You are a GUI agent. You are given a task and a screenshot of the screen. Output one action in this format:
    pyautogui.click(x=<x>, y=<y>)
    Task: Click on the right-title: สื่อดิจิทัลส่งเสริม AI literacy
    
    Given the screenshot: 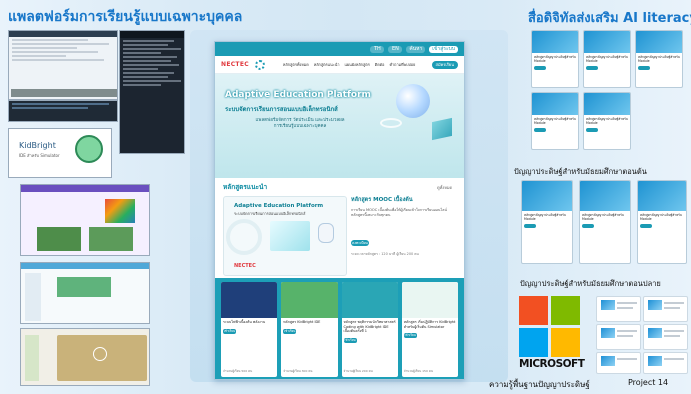 What is the action you would take?
    pyautogui.click(x=609, y=18)
    